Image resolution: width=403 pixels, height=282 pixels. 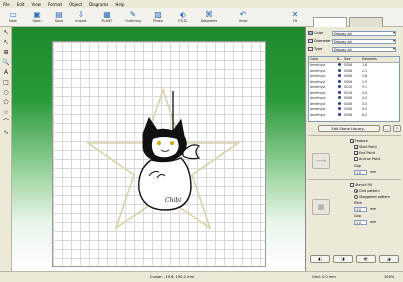 I want to click on feature-apply-icon: ⟶, so click(x=321, y=161).